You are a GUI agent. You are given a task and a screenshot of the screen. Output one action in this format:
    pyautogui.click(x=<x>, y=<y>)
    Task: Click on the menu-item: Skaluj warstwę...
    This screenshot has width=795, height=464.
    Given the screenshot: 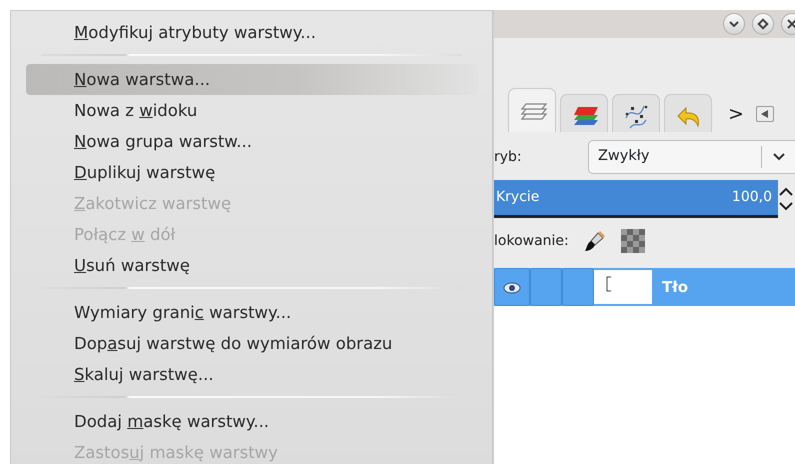 What is the action you would take?
    pyautogui.click(x=252, y=374)
    